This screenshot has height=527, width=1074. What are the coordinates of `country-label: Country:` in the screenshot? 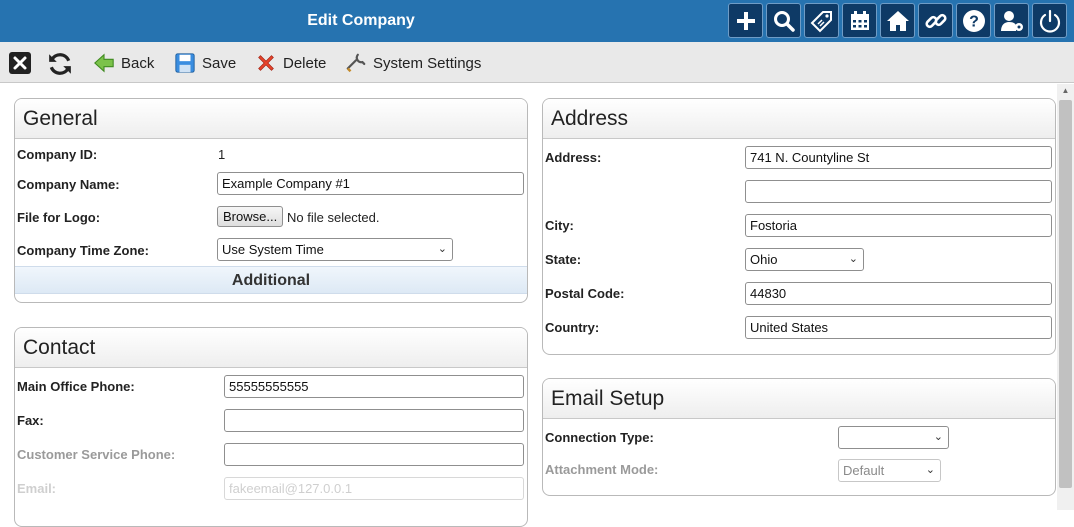 It's located at (572, 327).